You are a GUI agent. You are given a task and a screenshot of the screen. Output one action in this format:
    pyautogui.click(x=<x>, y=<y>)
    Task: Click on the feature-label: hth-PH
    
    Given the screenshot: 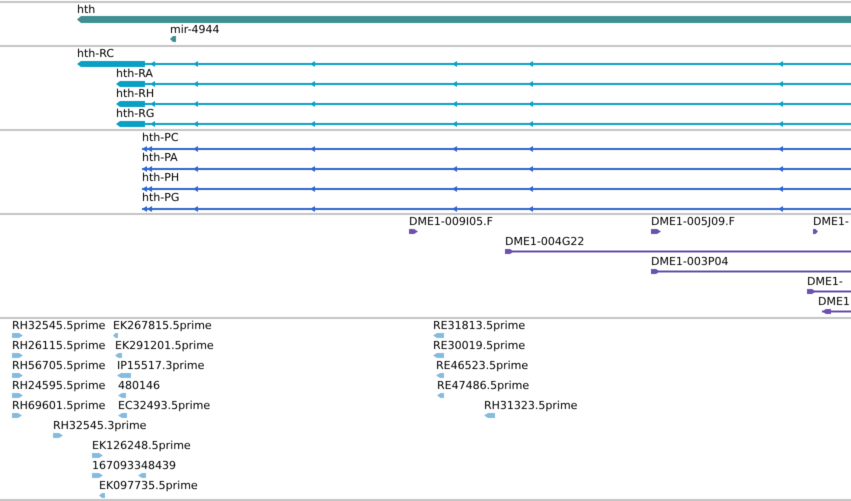 What is the action you would take?
    pyautogui.click(x=161, y=177)
    